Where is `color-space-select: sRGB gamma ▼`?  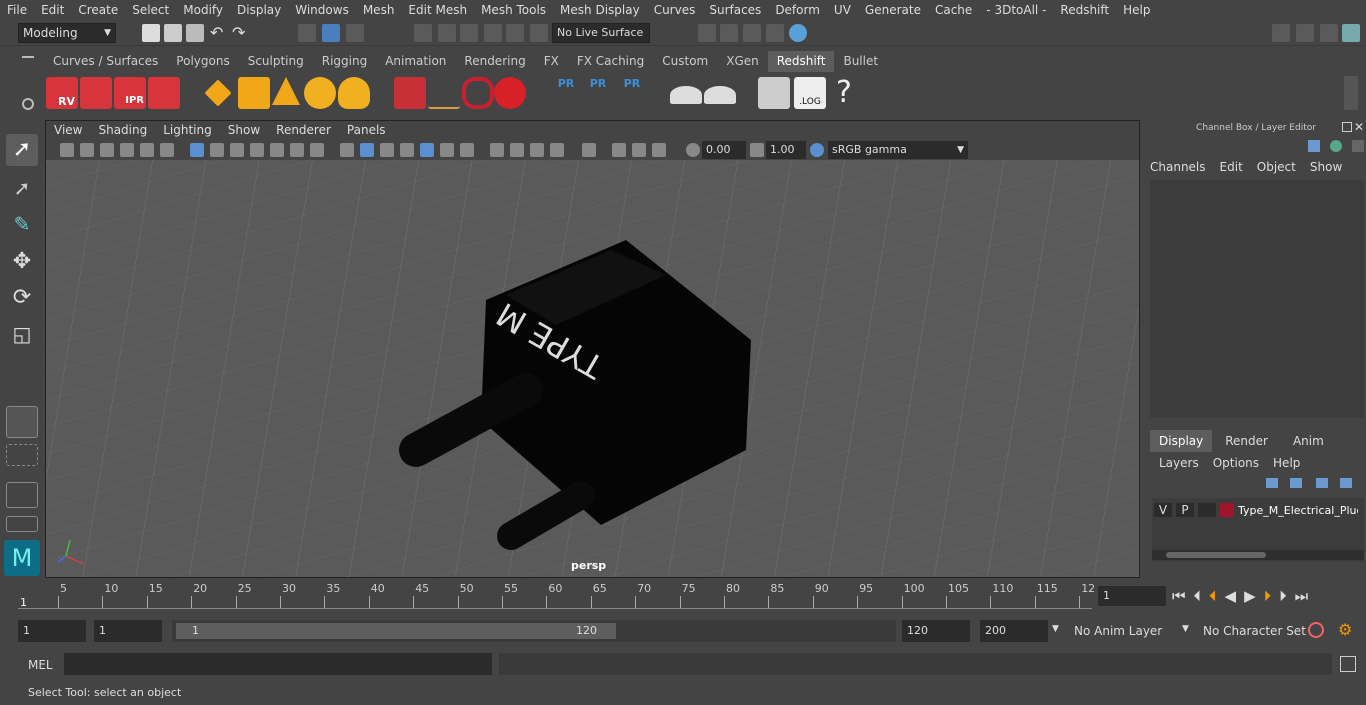
color-space-select: sRGB gamma ▼ is located at coordinates (898, 150).